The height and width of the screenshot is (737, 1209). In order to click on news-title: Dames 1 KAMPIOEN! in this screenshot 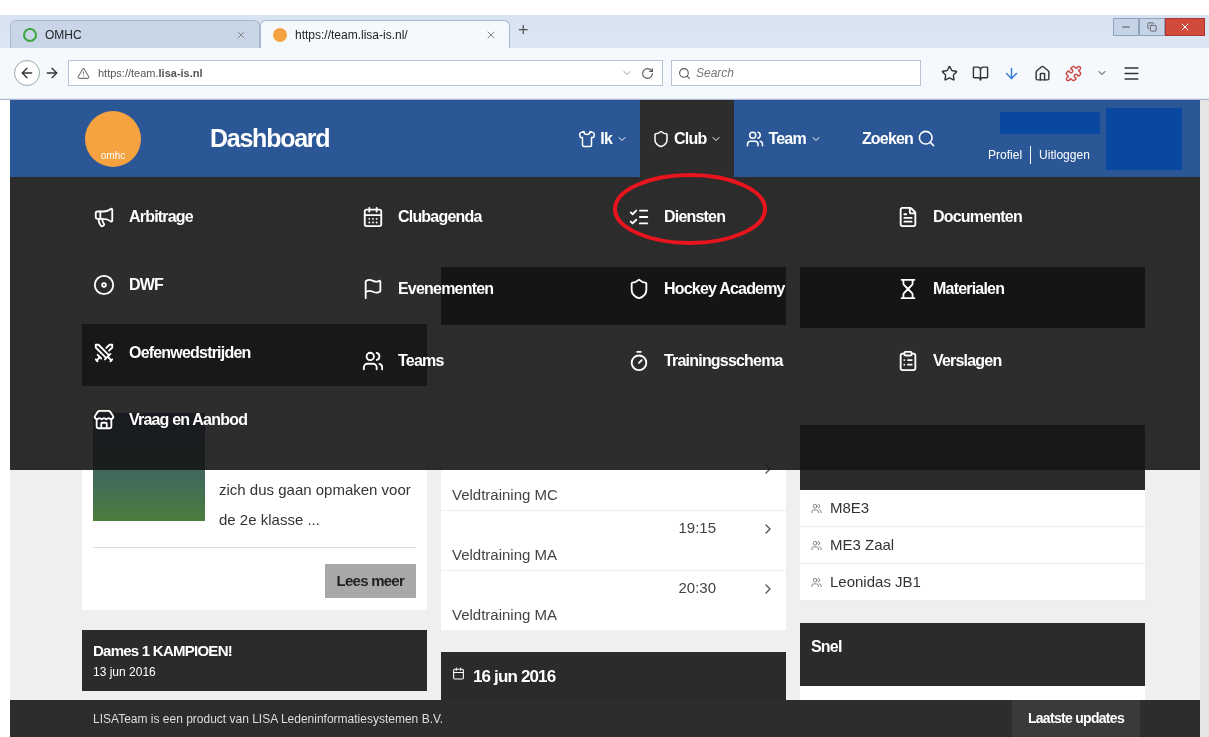, I will do `click(163, 651)`.